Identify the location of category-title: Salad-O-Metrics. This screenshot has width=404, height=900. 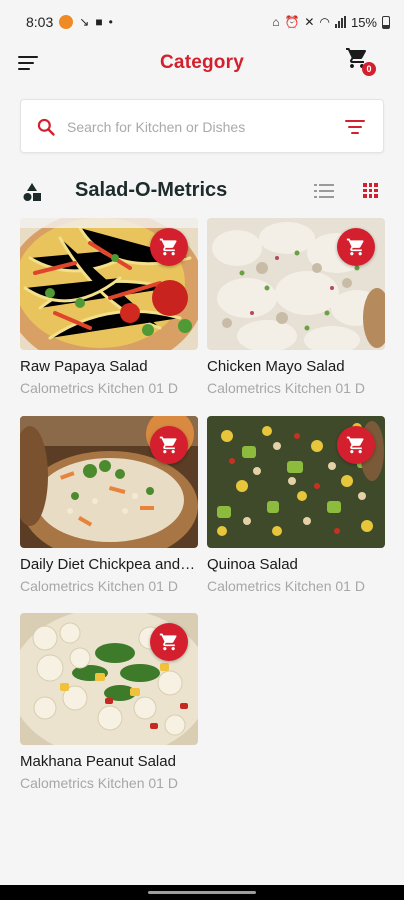
(151, 190).